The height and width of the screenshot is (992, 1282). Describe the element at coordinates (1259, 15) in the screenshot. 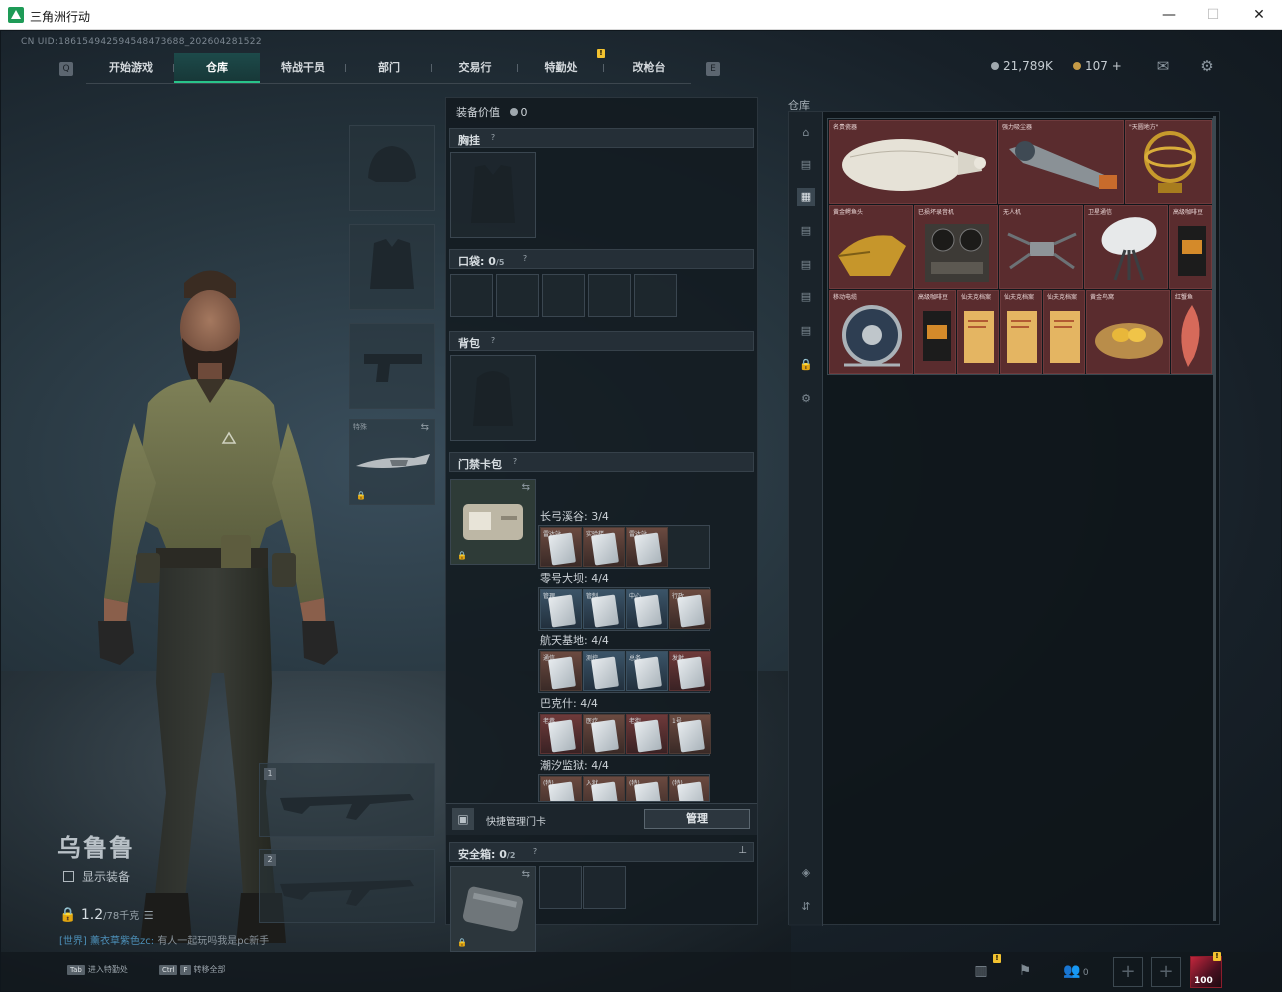

I see `close-button: ✕` at that location.